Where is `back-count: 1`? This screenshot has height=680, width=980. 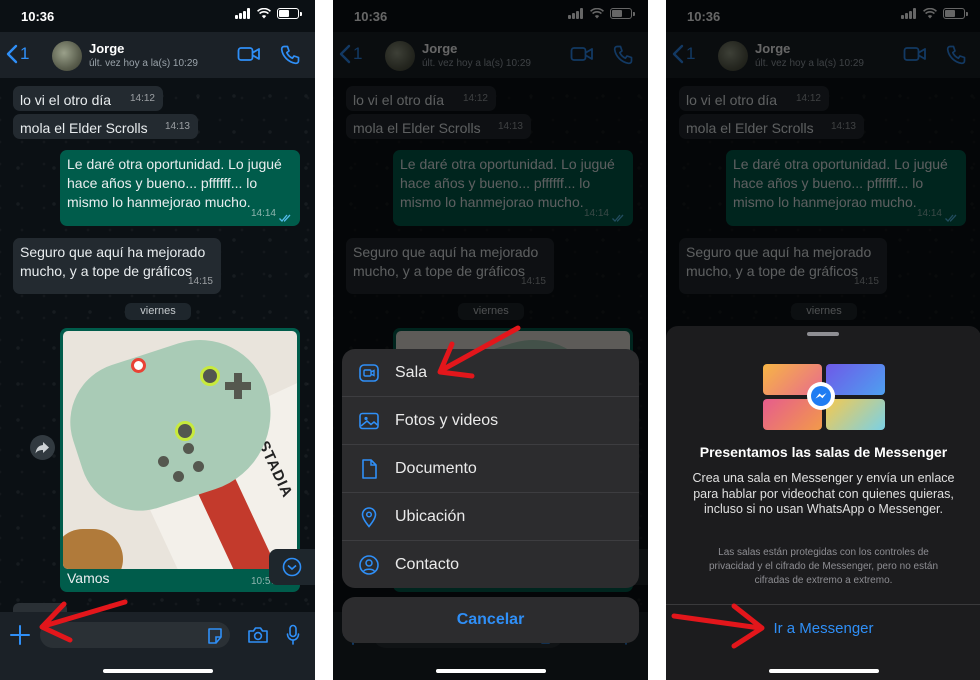
back-count: 1 is located at coordinates (25, 53).